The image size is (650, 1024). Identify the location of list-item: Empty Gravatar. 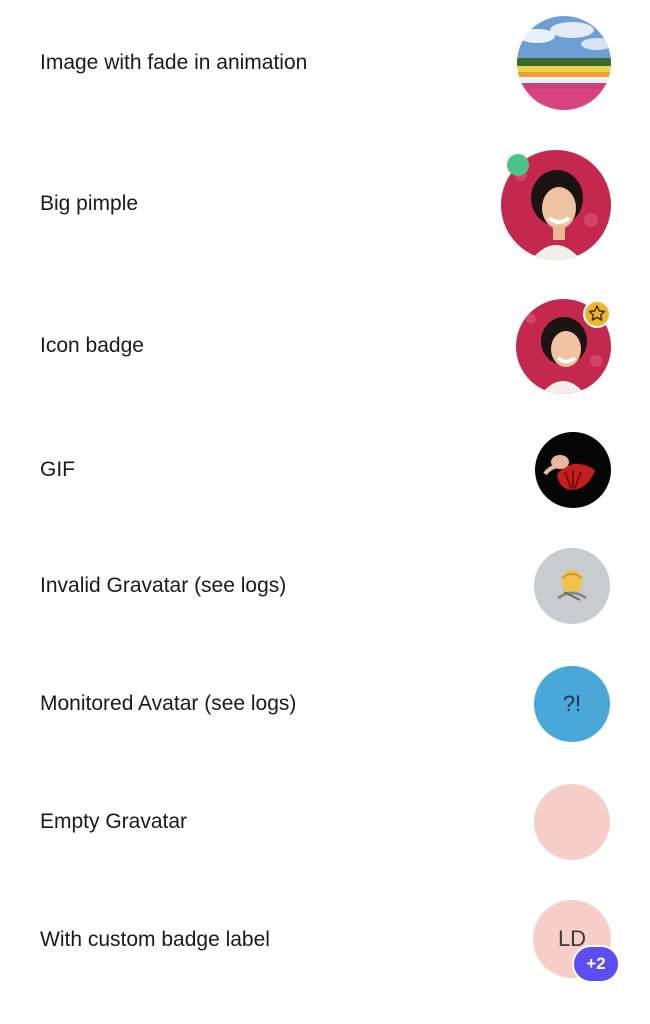
(325, 825).